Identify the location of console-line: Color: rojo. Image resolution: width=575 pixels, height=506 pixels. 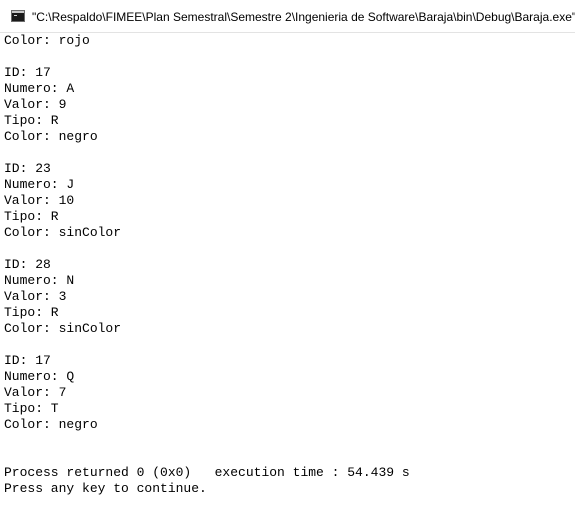
(47, 40).